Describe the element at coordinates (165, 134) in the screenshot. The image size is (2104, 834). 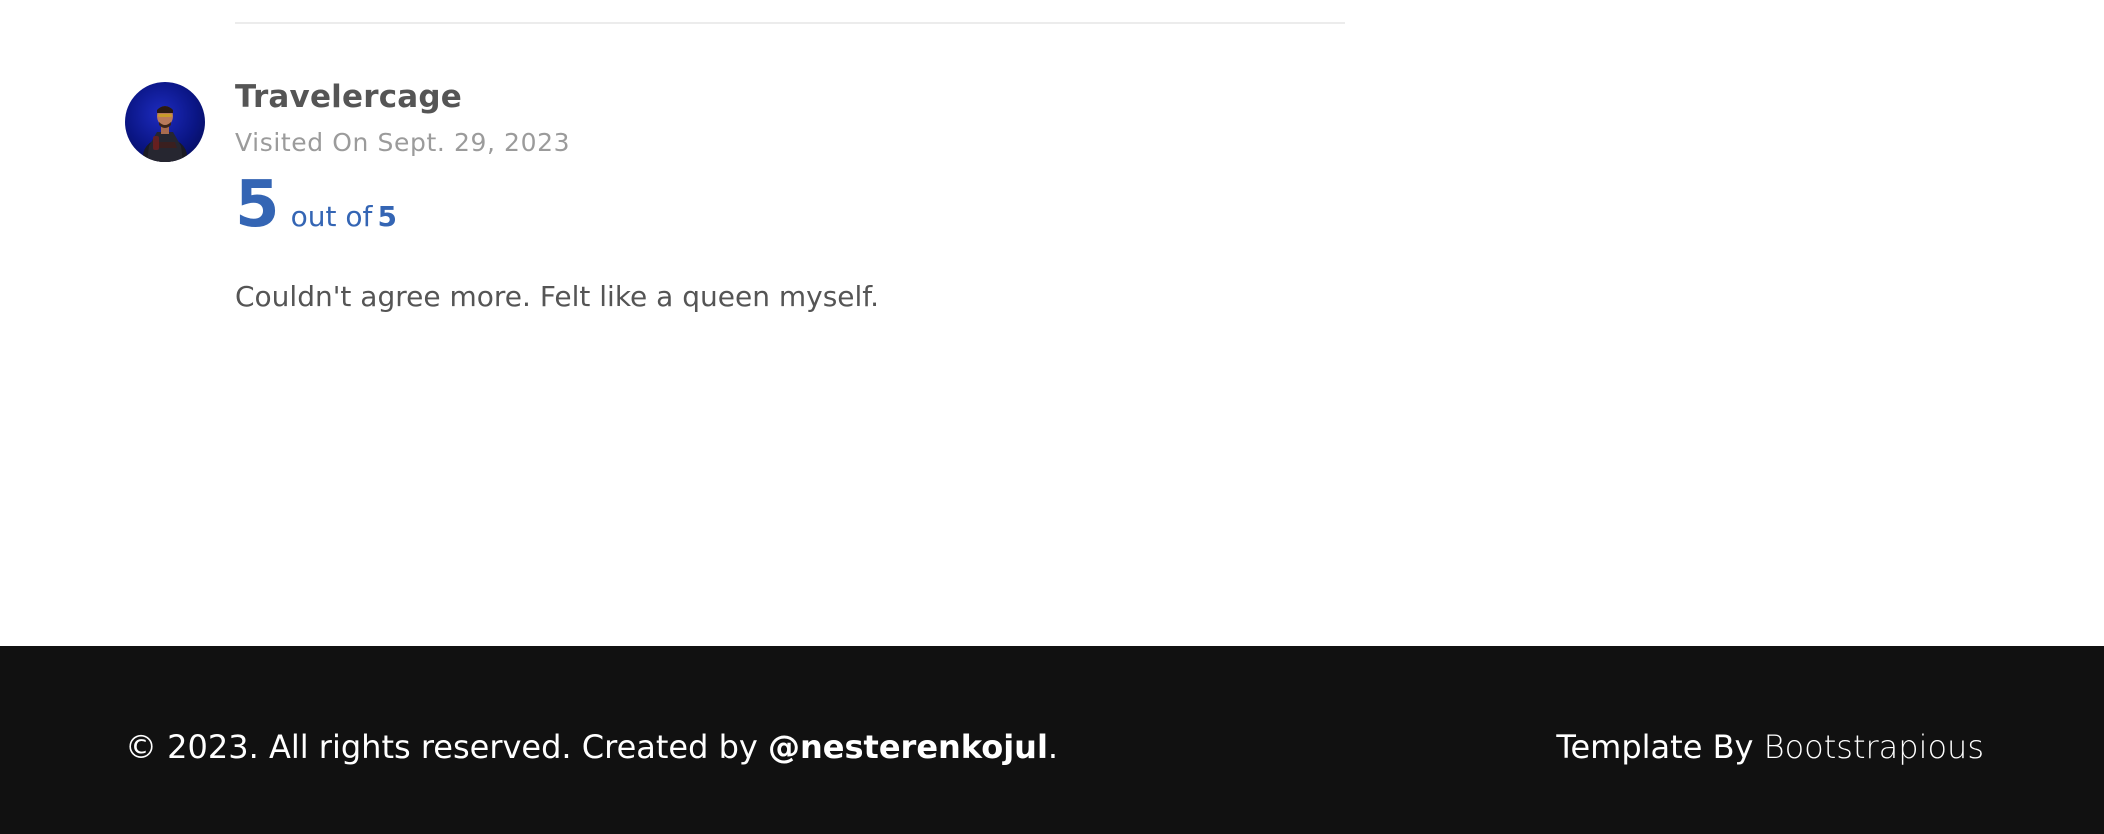
I see `avatar-person-icon` at that location.